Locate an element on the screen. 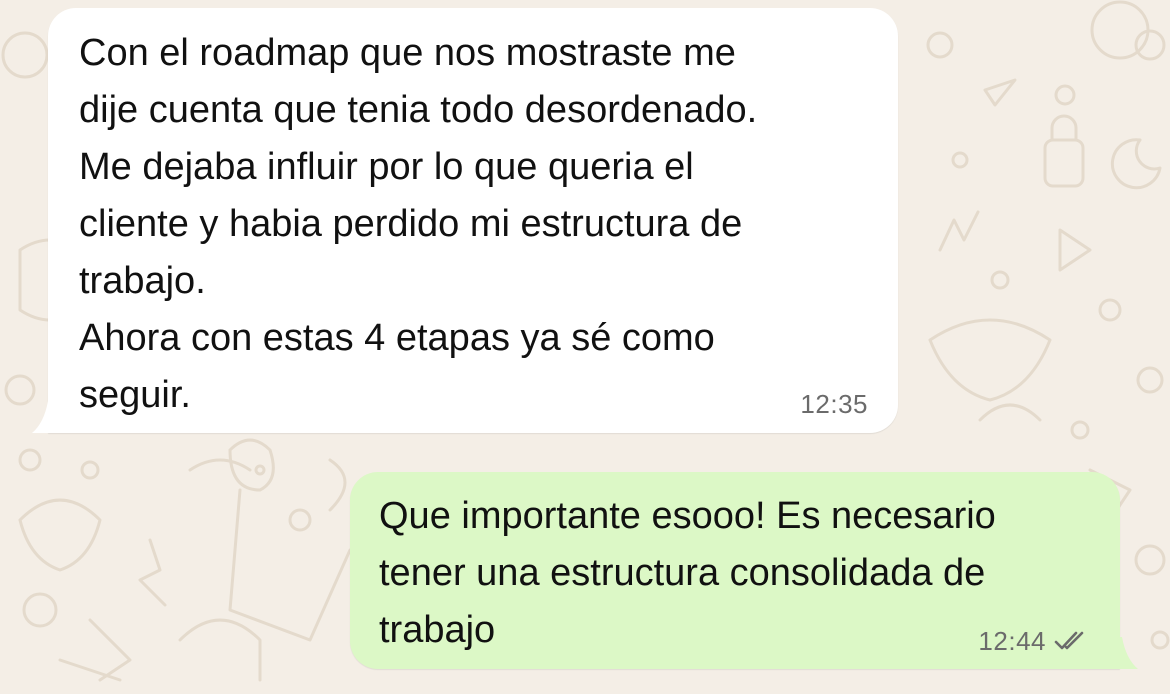 The image size is (1170, 694). double-check-icon is located at coordinates (1069, 640).